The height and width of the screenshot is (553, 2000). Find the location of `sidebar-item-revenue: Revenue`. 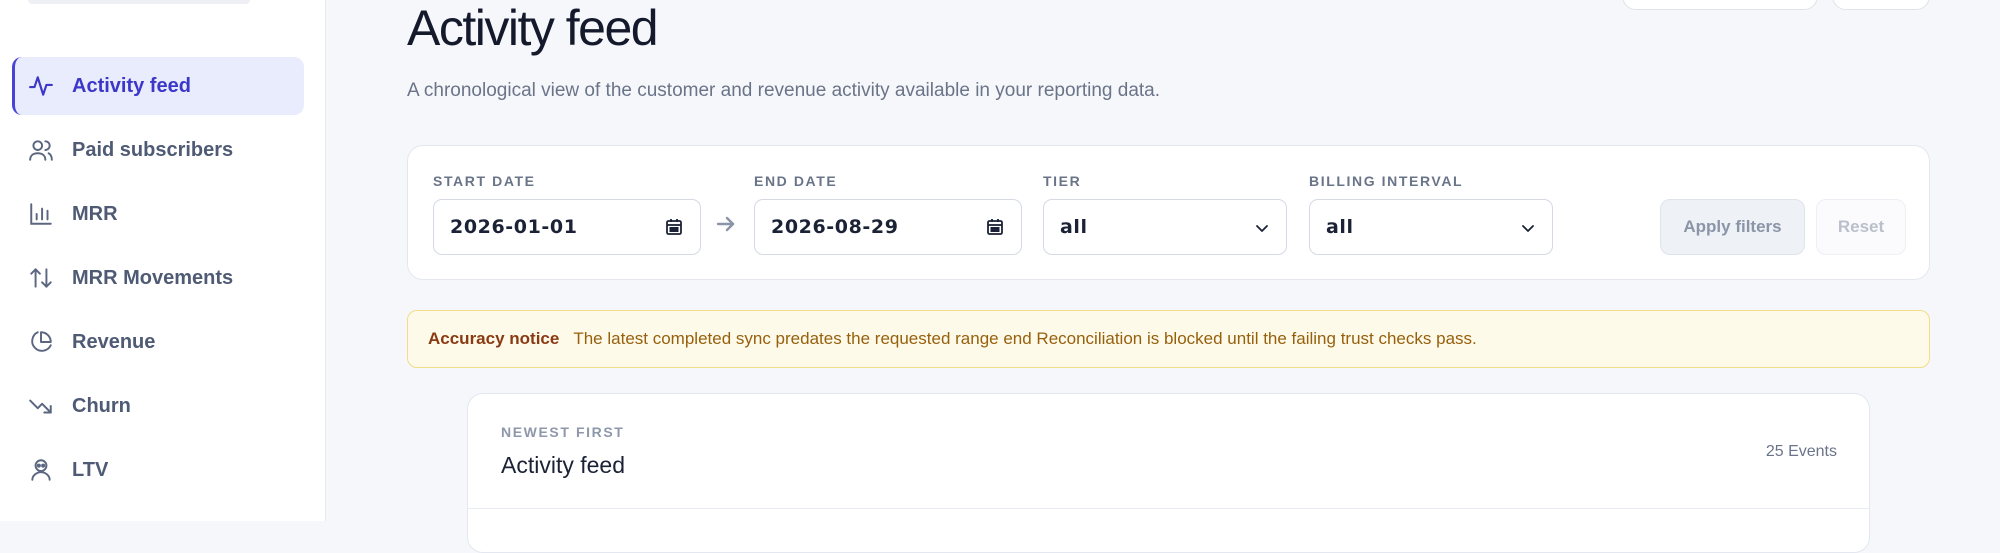

sidebar-item-revenue: Revenue is located at coordinates (158, 342).